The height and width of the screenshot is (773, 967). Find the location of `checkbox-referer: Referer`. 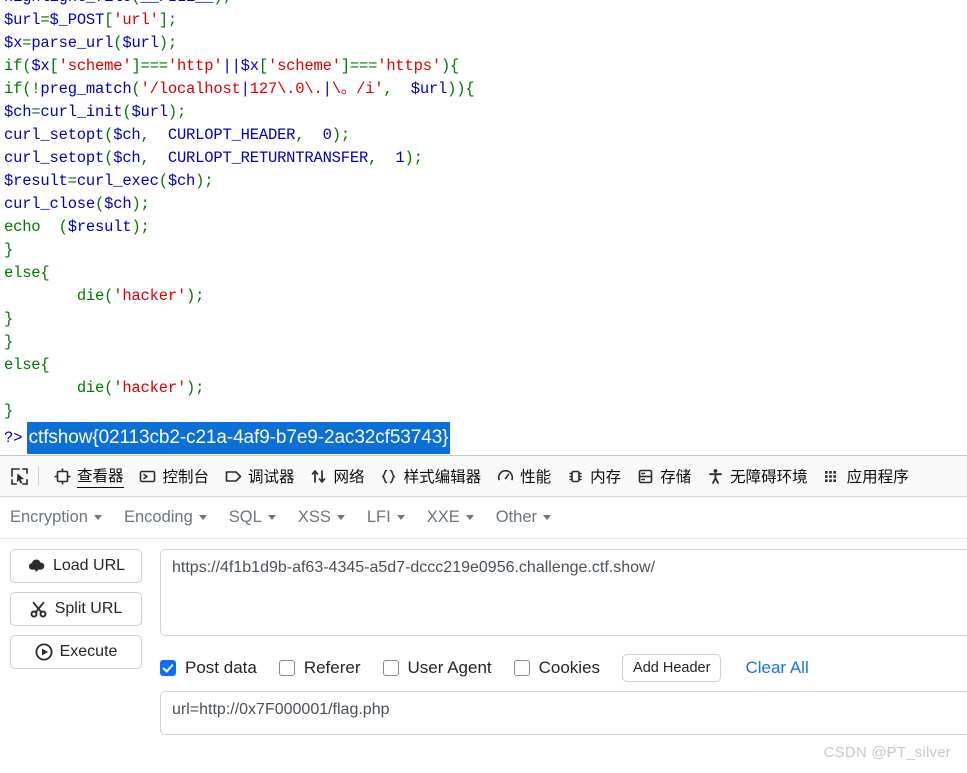

checkbox-referer: Referer is located at coordinates (319, 668).